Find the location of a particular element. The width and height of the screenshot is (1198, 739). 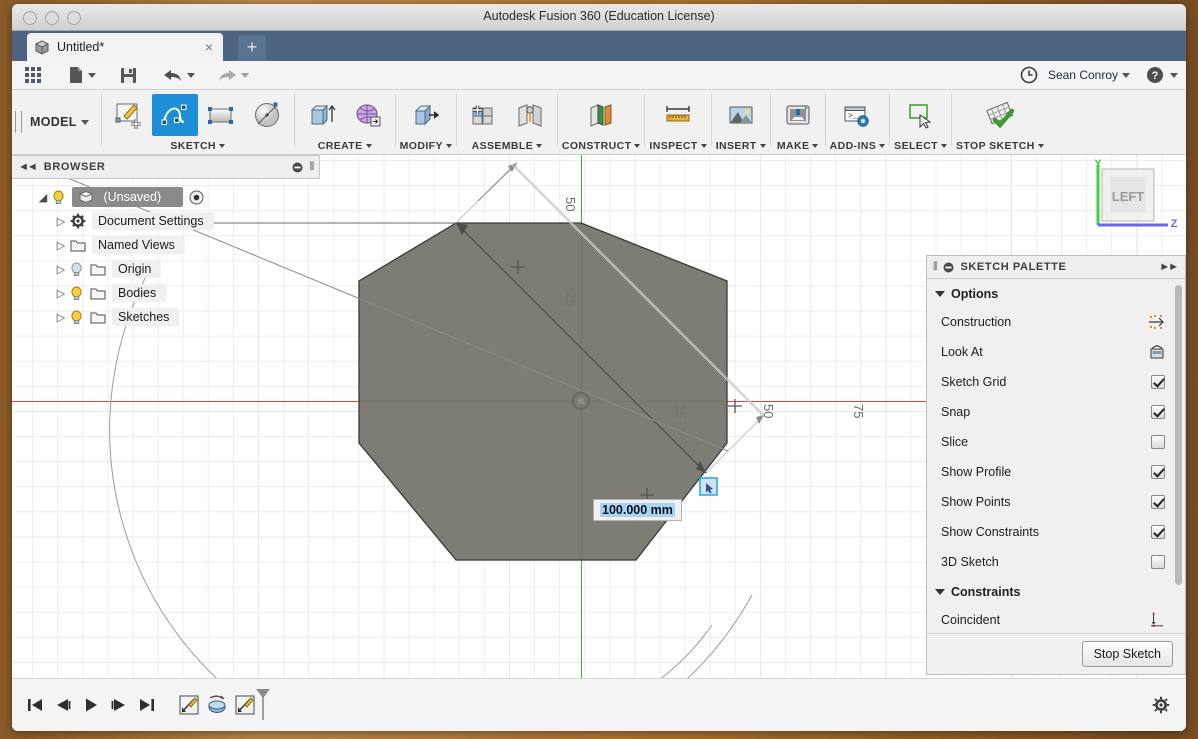

activate-component-icon is located at coordinates (196, 197).